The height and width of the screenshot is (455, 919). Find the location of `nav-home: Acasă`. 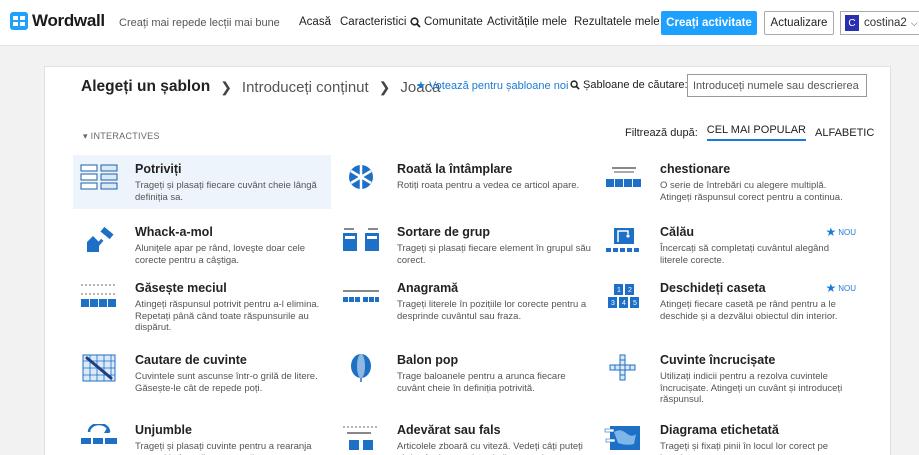

nav-home: Acasă is located at coordinates (315, 22).